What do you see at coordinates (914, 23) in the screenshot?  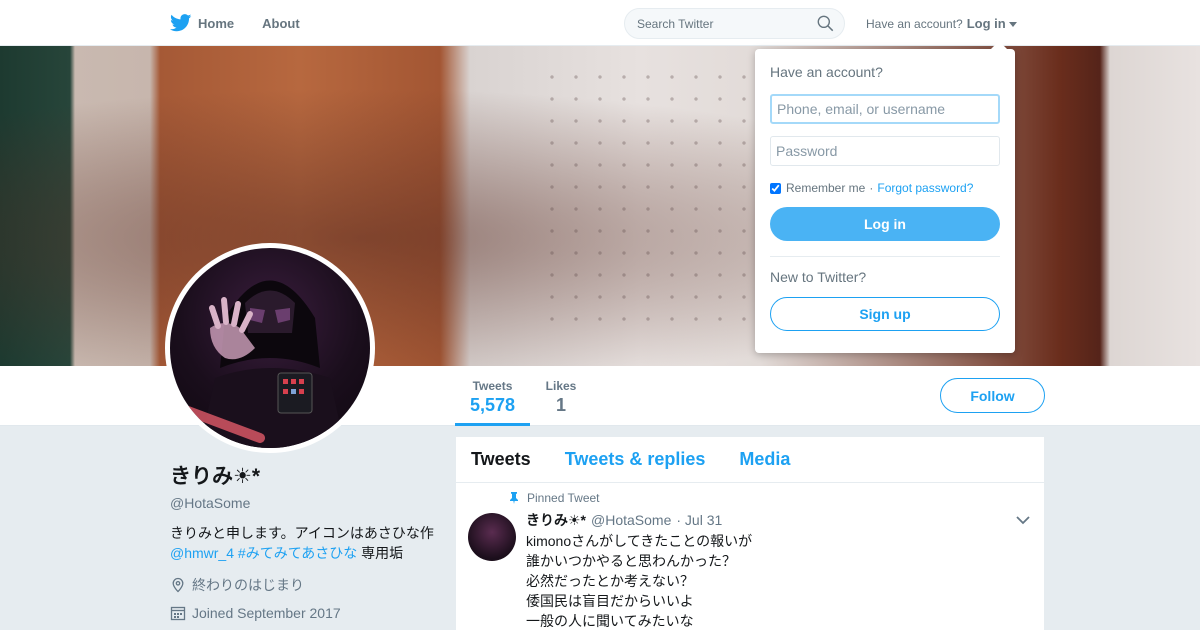 I see `account-prompt: Have an account?` at bounding box center [914, 23].